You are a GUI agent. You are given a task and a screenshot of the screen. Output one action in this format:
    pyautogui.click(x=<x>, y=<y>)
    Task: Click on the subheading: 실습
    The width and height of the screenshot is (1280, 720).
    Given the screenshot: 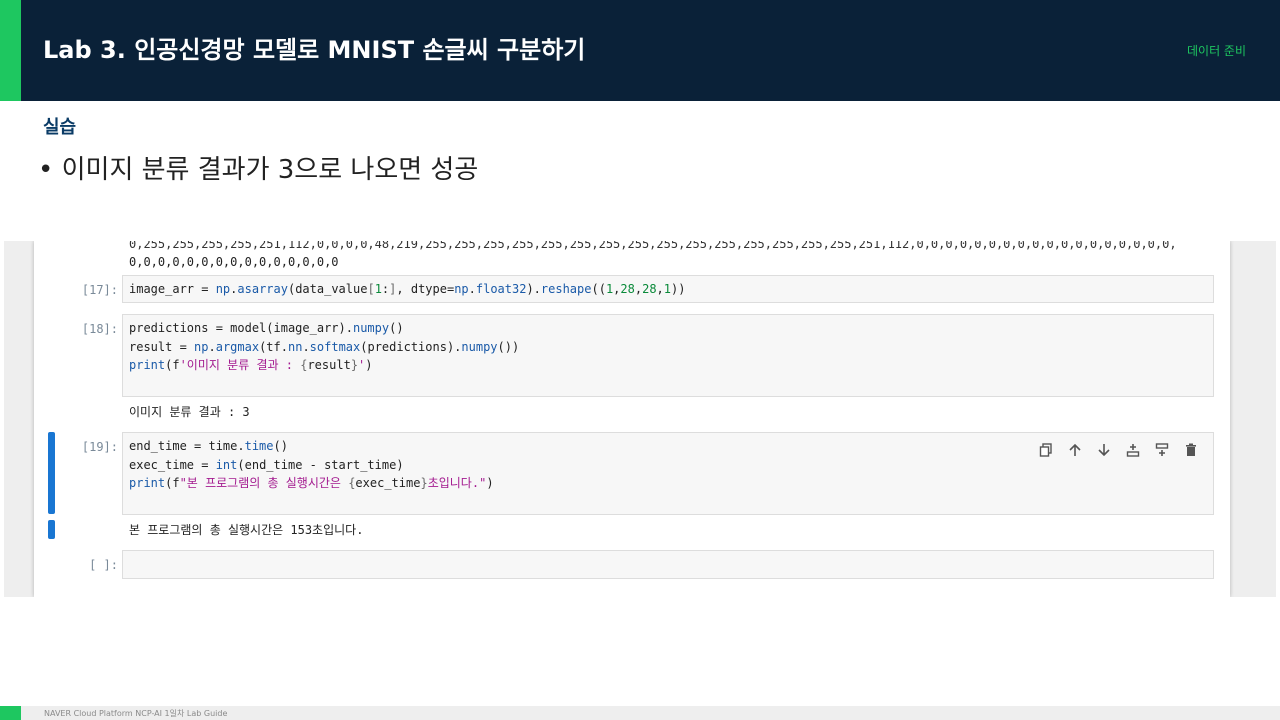 What is the action you would take?
    pyautogui.click(x=60, y=127)
    